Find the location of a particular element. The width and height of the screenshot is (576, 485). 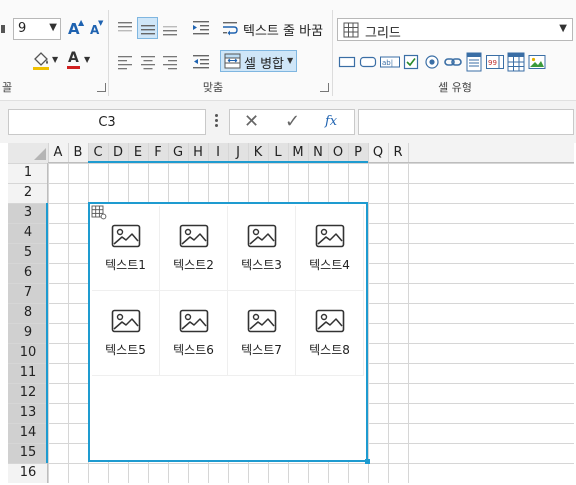

font-size-select: 9 ▼ is located at coordinates (37, 29).